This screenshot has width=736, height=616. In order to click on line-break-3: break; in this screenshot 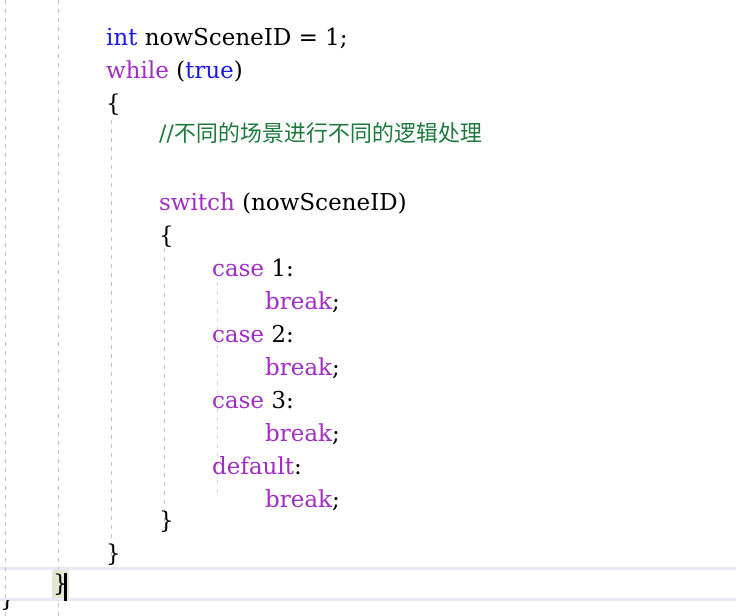, I will do `click(302, 434)`.